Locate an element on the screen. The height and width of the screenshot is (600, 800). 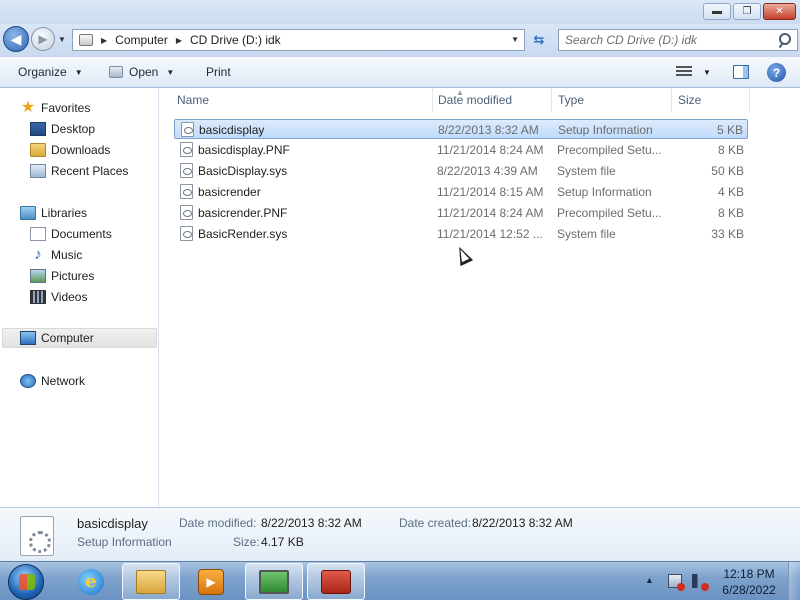
sidebar-label: Desktop is located at coordinates (73, 129).